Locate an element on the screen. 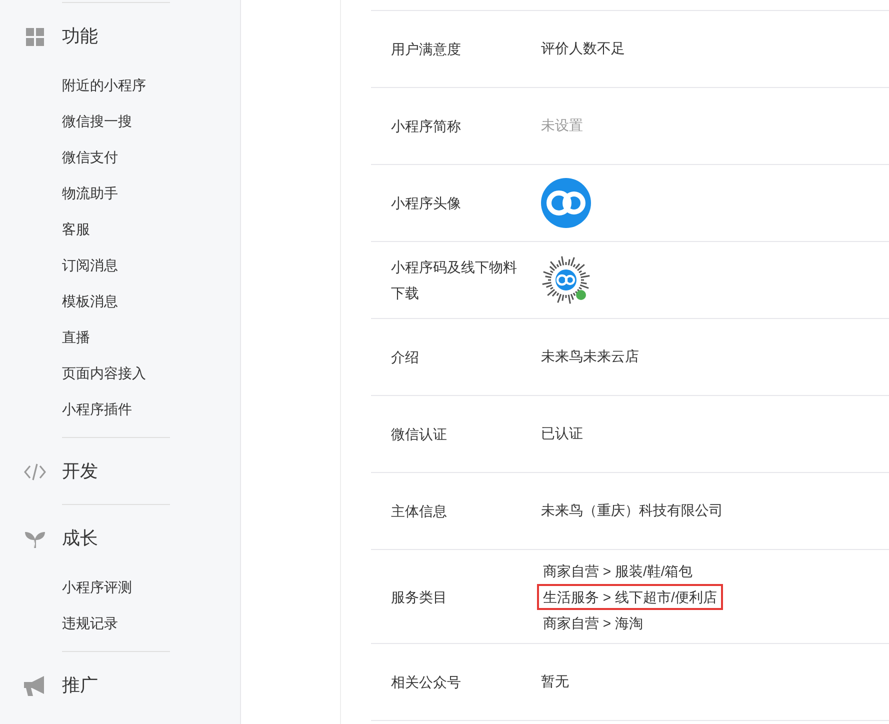  field-label: 微信认证 is located at coordinates (419, 434).